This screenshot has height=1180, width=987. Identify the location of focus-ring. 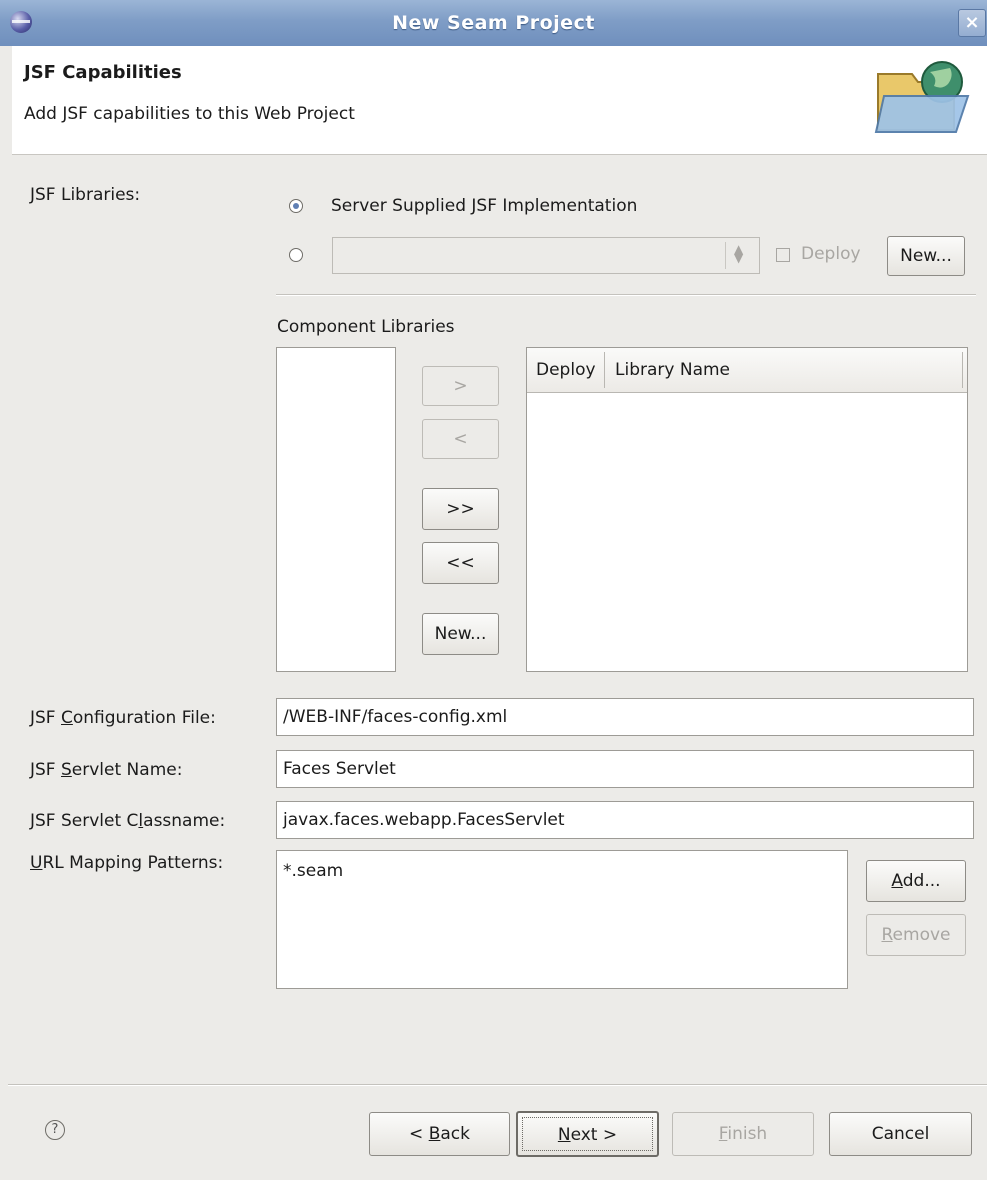
(587, 1134).